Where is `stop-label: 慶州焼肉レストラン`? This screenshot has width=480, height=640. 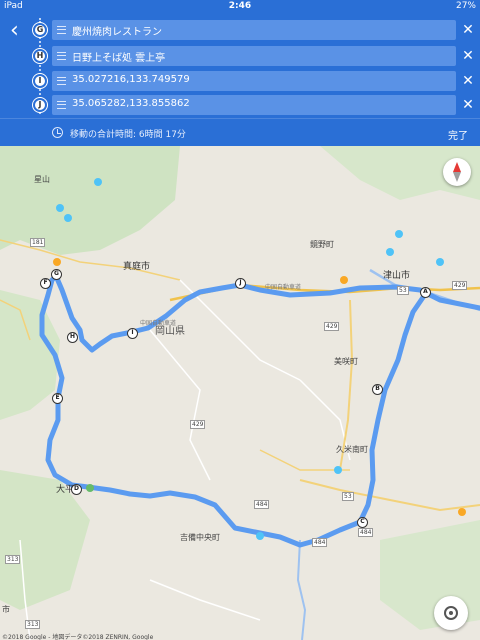 stop-label: 慶州焼肉レストラン is located at coordinates (117, 32).